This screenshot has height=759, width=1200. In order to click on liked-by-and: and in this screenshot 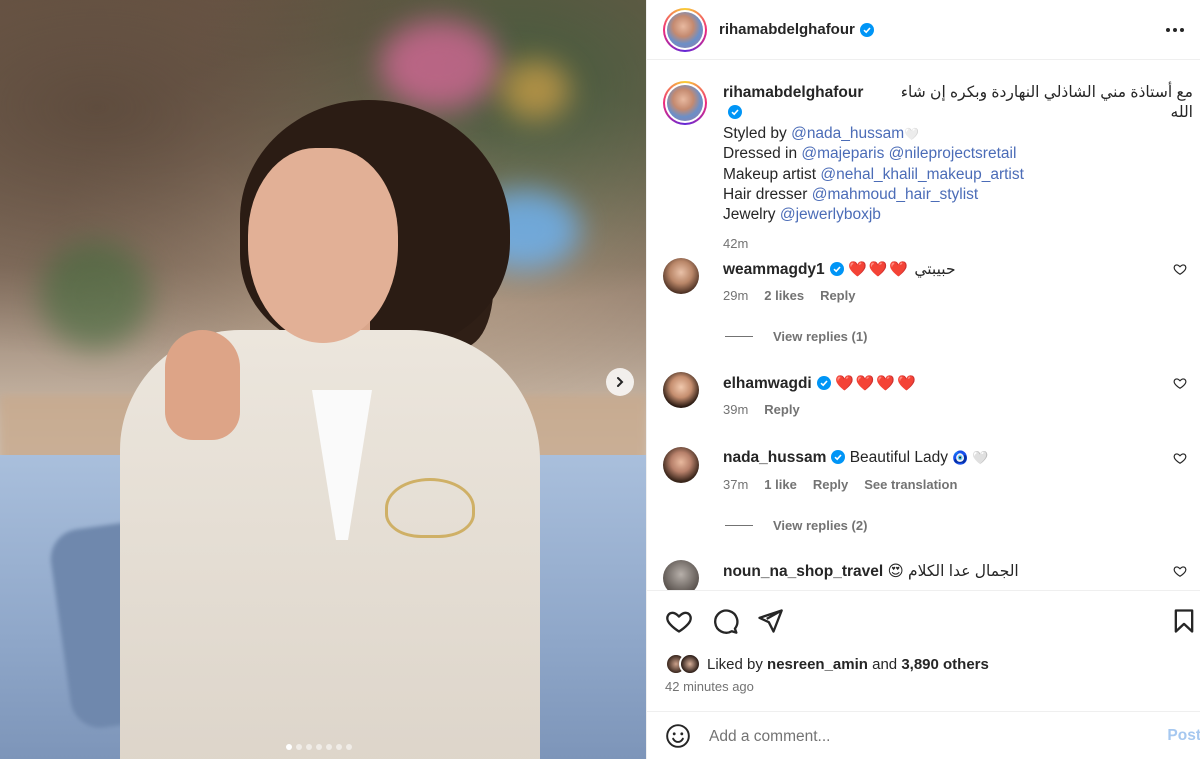, I will do `click(885, 664)`.